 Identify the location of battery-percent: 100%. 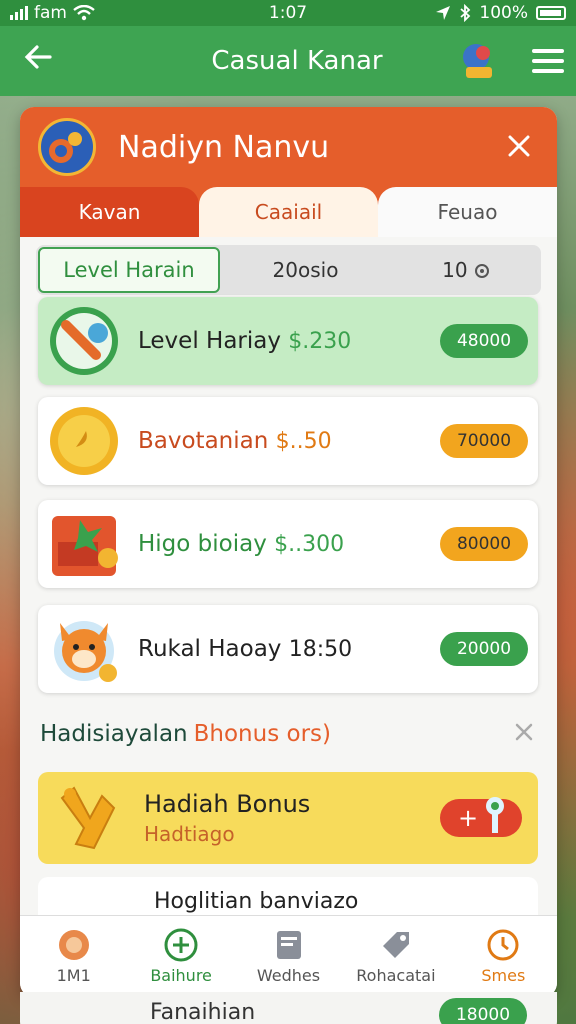
(503, 13).